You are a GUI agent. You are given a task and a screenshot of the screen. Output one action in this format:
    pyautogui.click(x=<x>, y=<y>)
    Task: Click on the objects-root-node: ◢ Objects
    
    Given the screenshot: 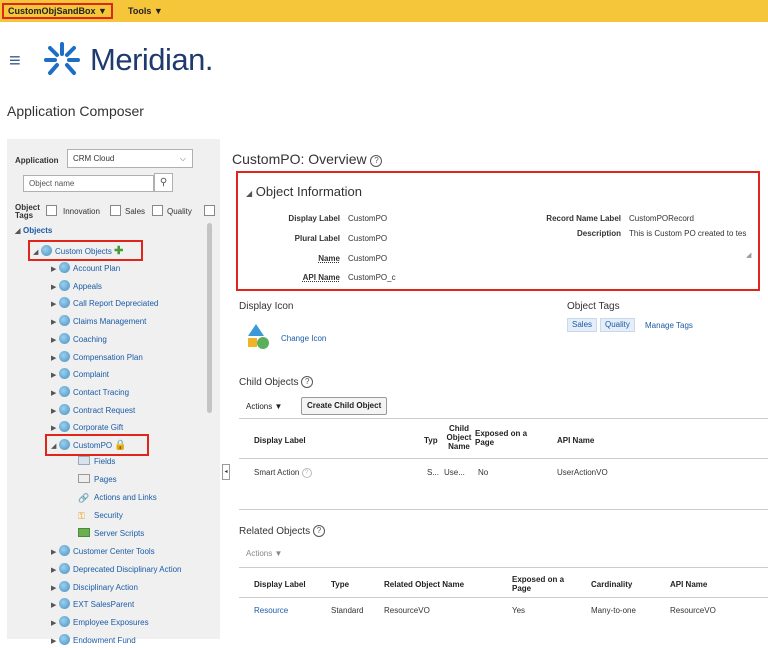 What is the action you would take?
    pyautogui.click(x=33, y=231)
    